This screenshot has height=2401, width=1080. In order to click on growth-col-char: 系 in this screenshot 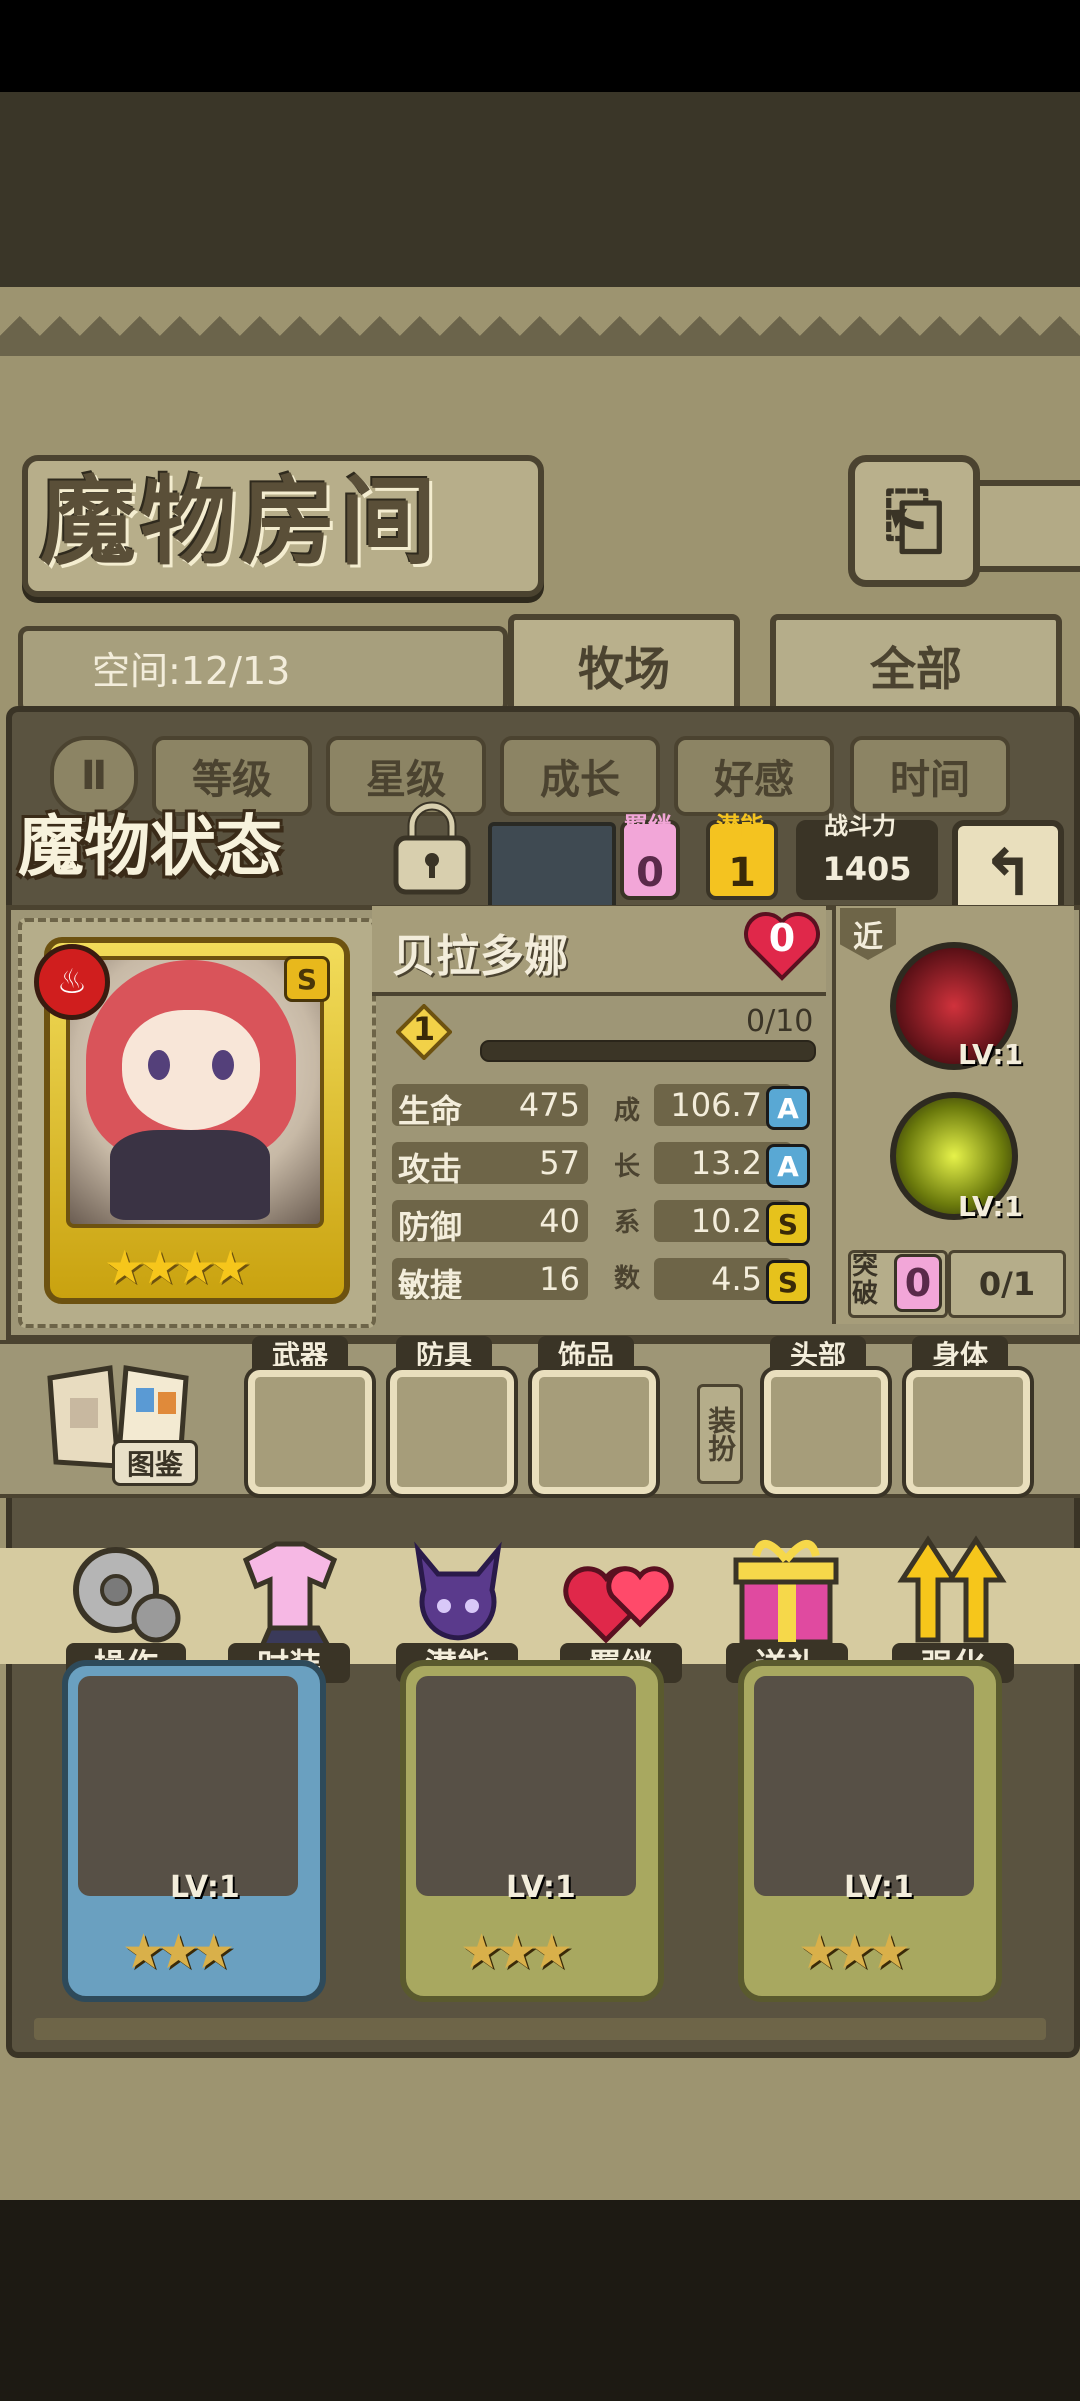, I will do `click(626, 1223)`.